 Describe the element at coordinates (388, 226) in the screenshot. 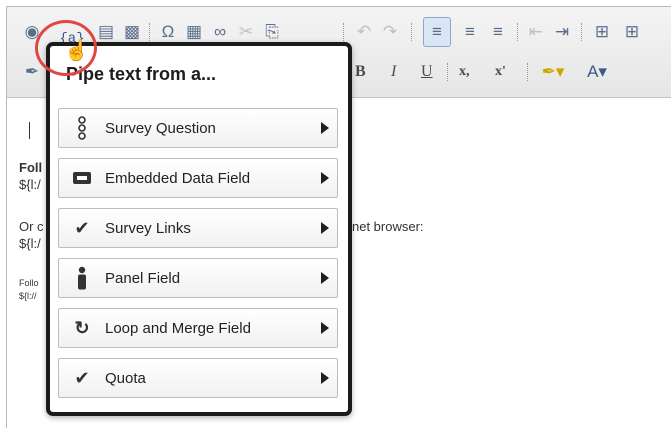

I see `body-text-line: net browser:` at that location.